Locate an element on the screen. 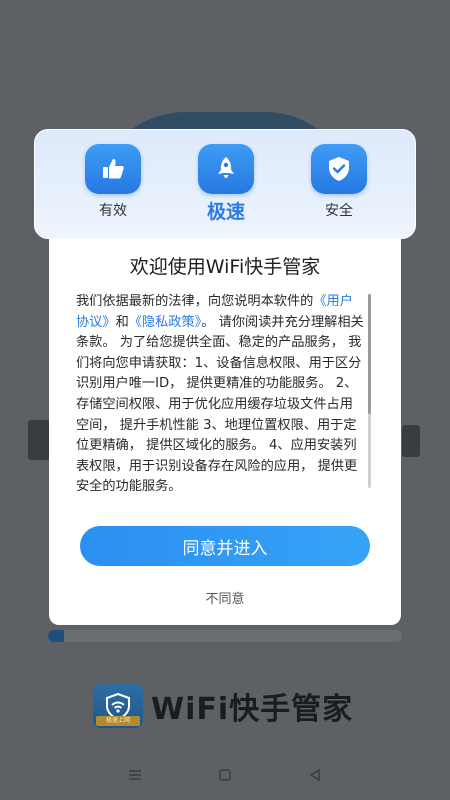 The width and height of the screenshot is (450, 800). back-nav-button is located at coordinates (315, 775).